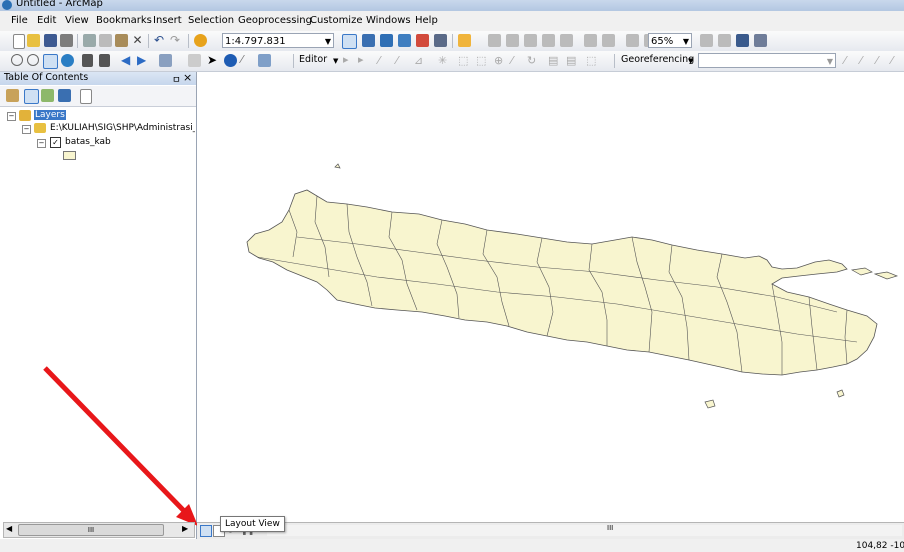 Image resolution: width=904 pixels, height=552 pixels. Describe the element at coordinates (206, 531) in the screenshot. I see `data-view-icon` at that location.